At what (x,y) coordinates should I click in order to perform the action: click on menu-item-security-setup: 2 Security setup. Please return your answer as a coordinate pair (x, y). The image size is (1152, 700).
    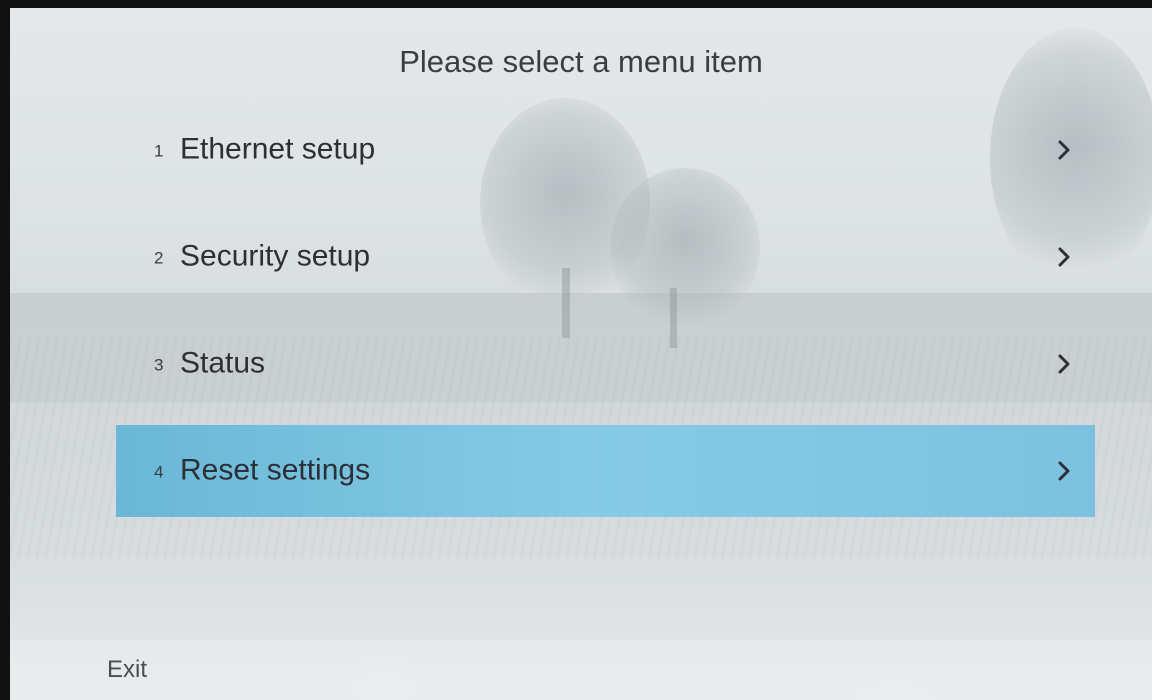
    Looking at the image, I should click on (605, 257).